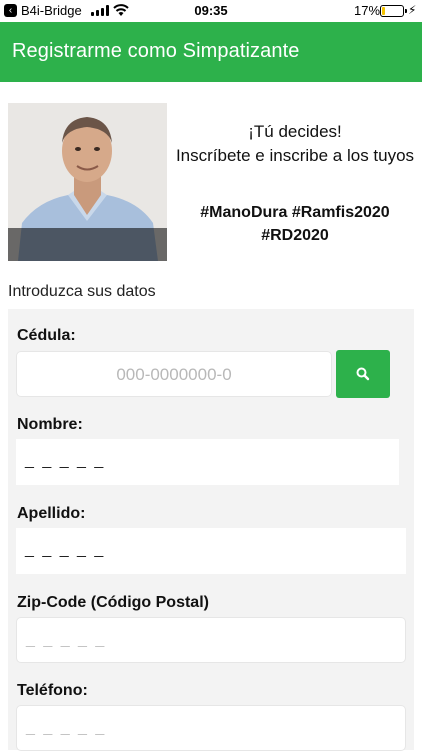  I want to click on battery-percent: 17%, so click(367, 10).